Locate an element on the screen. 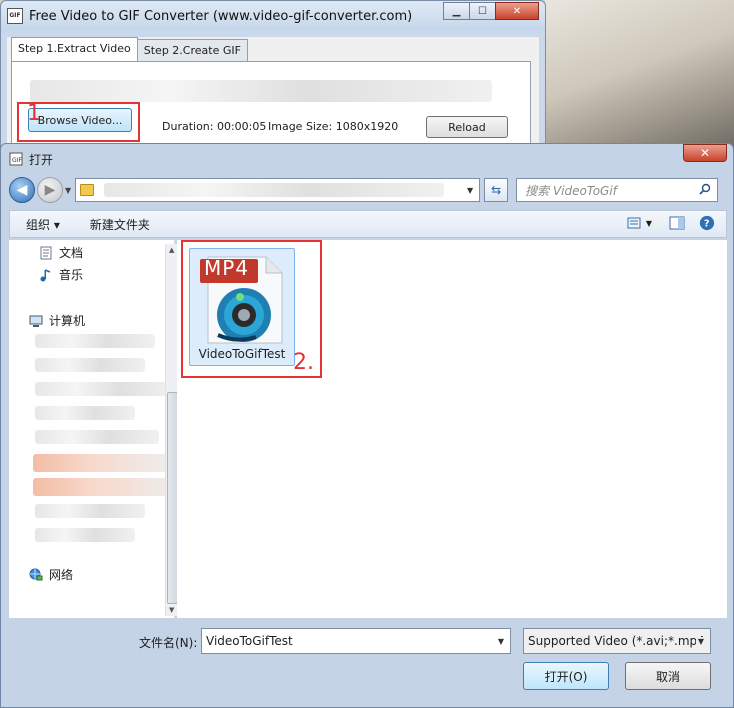 This screenshot has width=734, height=708. navigation-bar: ◀ ▶ ▼ ▼ ⇆ 搜索 VideoToGif is located at coordinates (368, 190).